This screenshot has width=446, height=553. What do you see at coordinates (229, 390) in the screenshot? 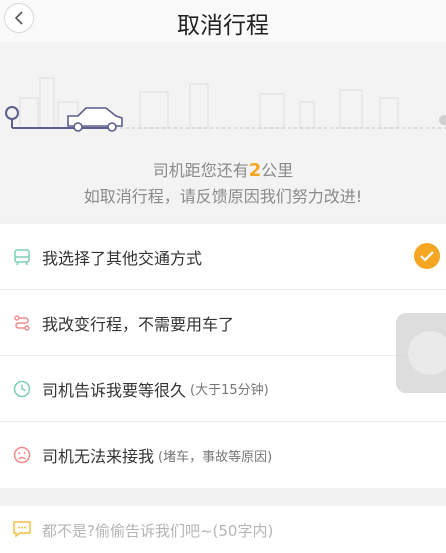
I see `reason-note: (大于15分钟)` at bounding box center [229, 390].